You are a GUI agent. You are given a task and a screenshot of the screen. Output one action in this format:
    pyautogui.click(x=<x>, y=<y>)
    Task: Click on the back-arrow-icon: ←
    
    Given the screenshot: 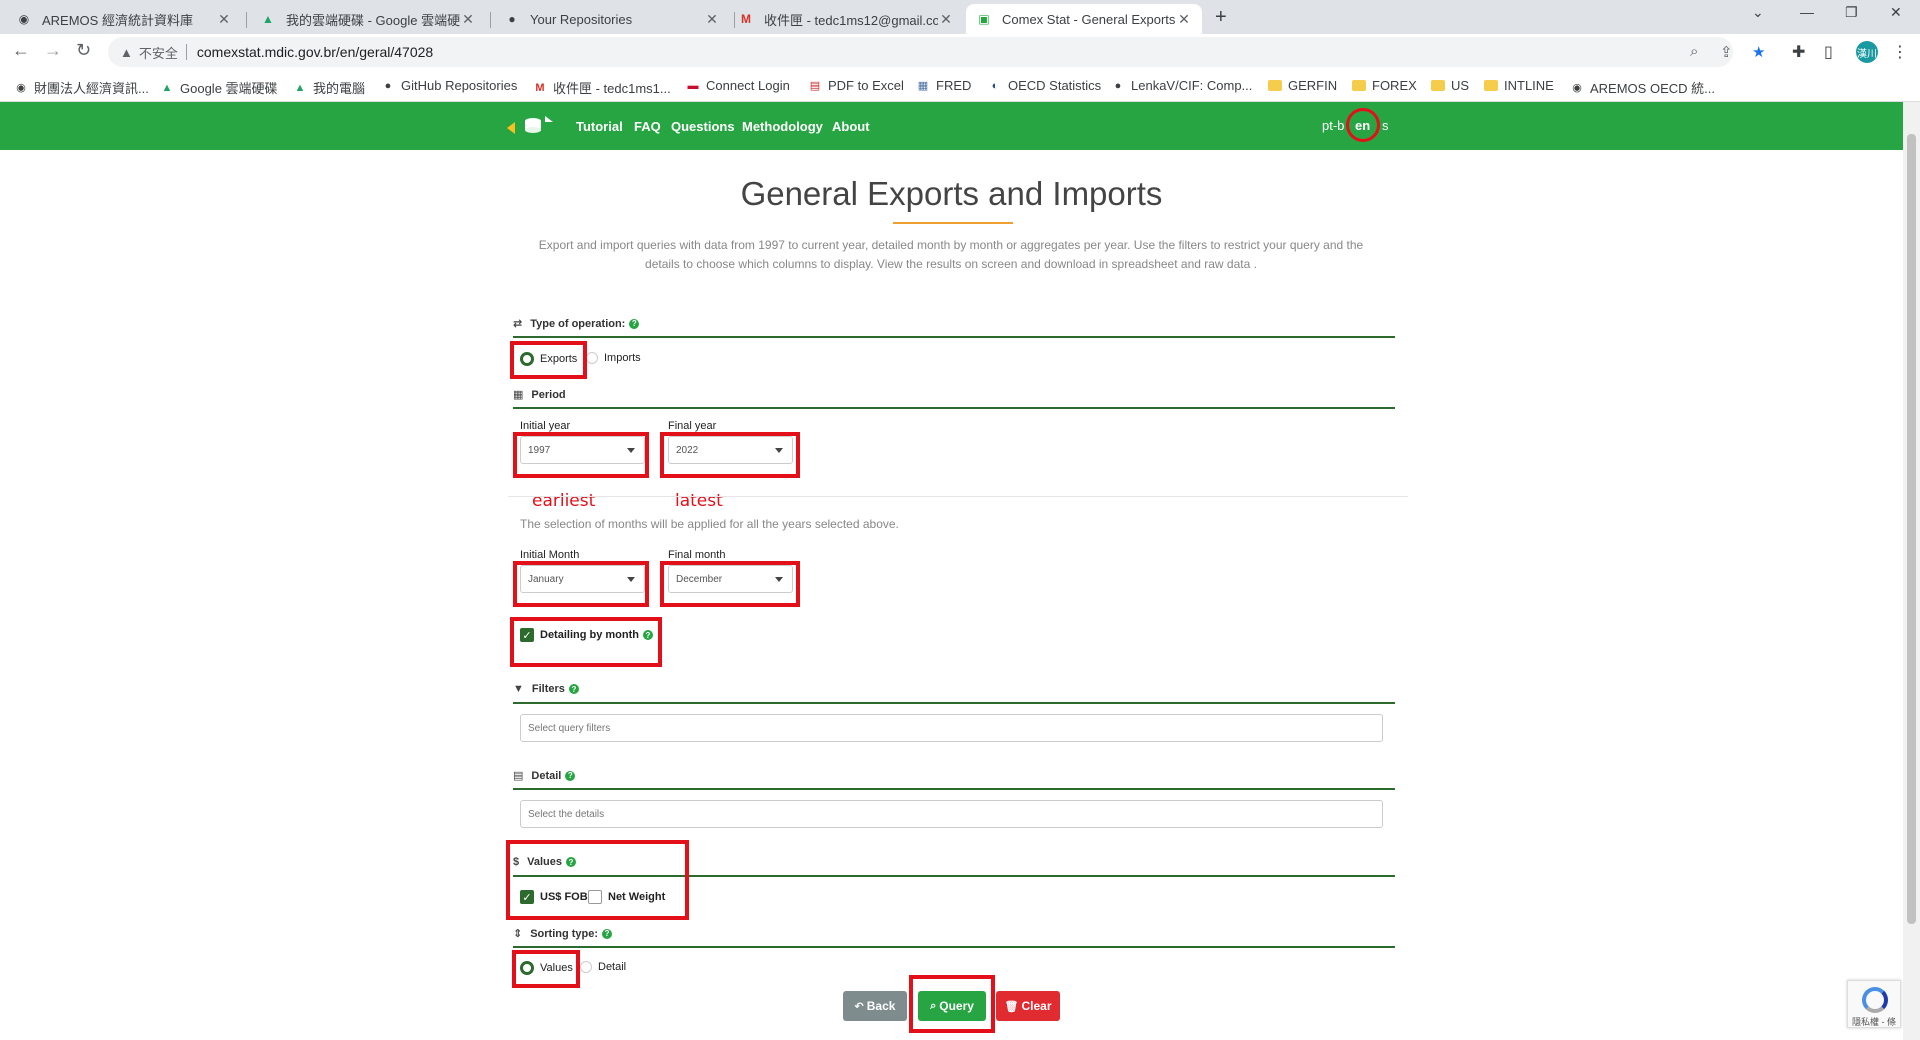 What is the action you would take?
    pyautogui.click(x=21, y=50)
    